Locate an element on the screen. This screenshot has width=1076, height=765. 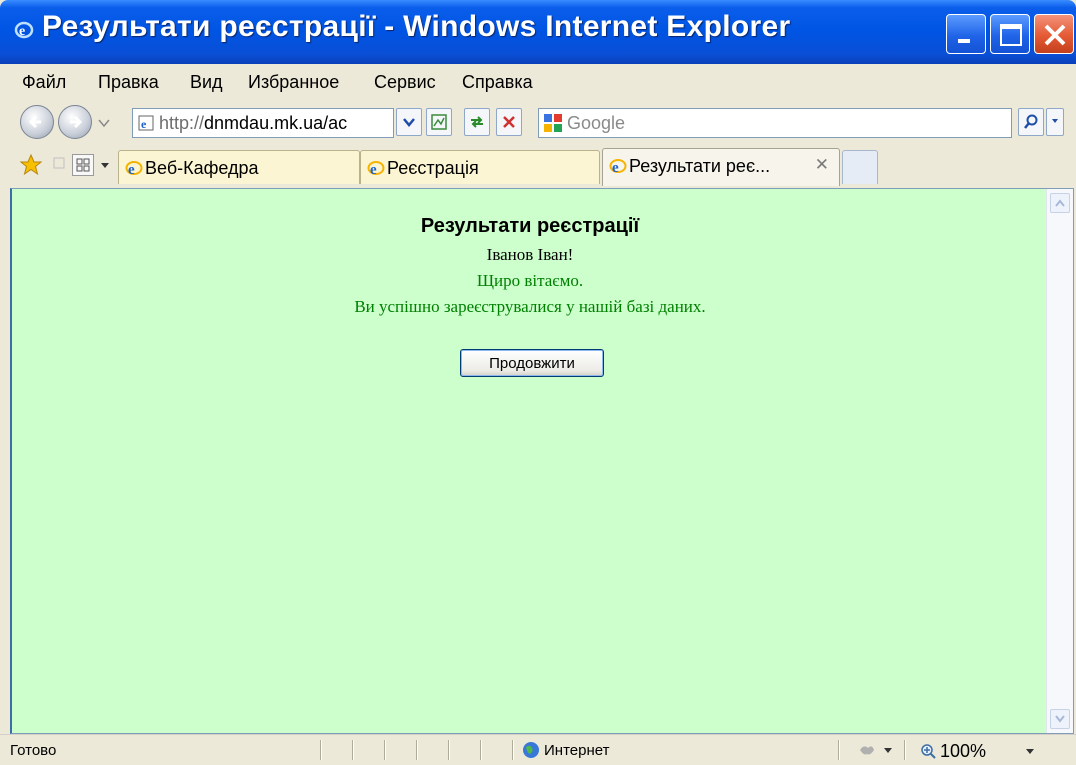
scroll-up-button is located at coordinates (1060, 203).